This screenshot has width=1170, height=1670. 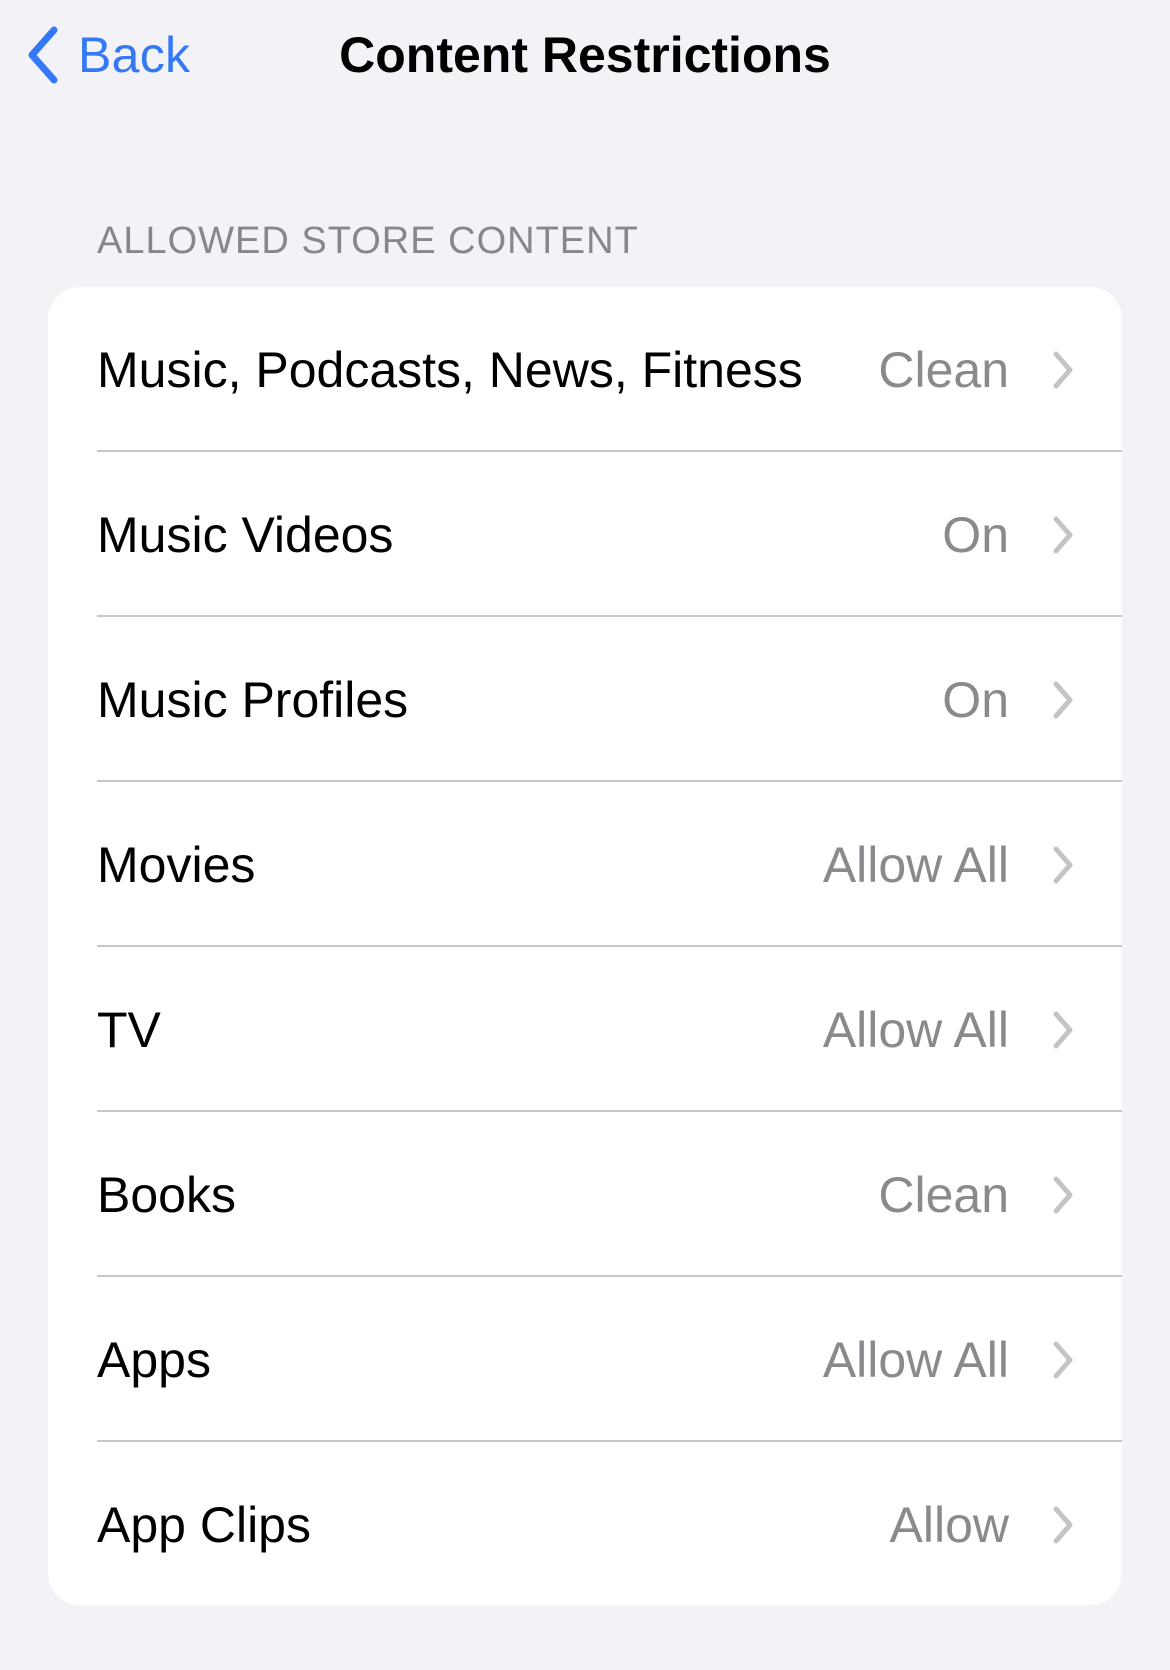 What do you see at coordinates (176, 864) in the screenshot?
I see `row-label: Movies` at bounding box center [176, 864].